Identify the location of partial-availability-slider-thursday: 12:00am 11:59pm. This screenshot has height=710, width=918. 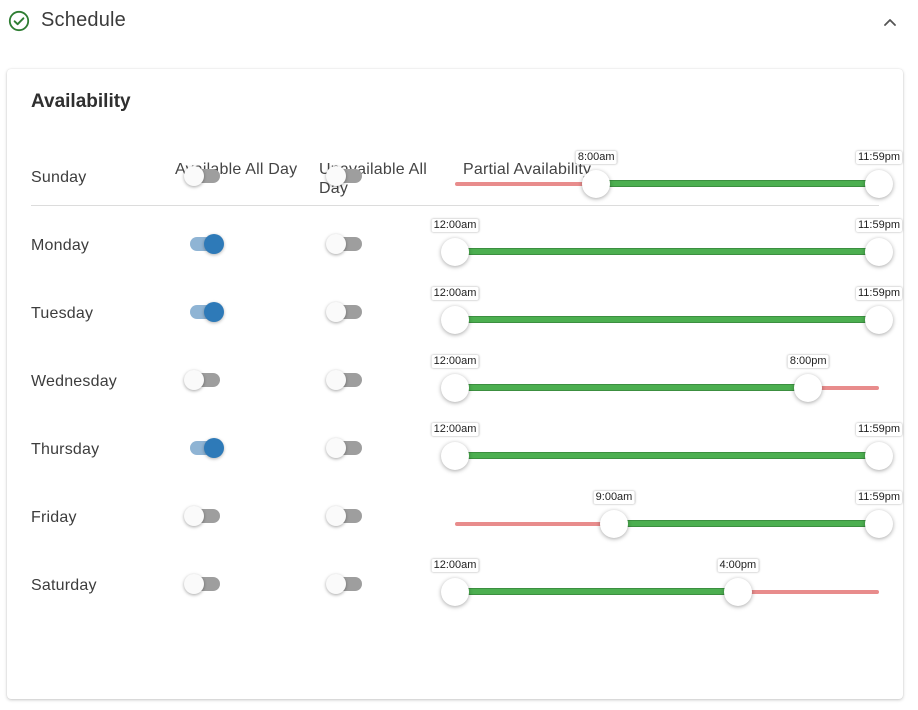
(666, 449).